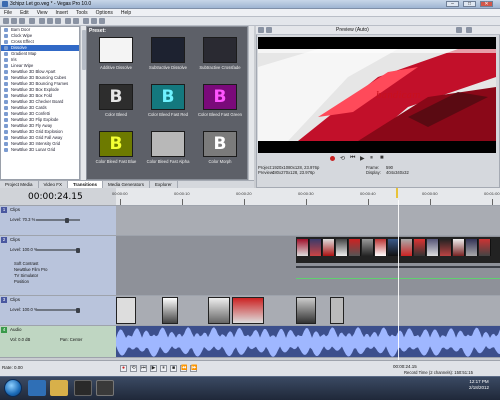  What do you see at coordinates (126, 12) in the screenshot?
I see `menu-help: Help` at bounding box center [126, 12].